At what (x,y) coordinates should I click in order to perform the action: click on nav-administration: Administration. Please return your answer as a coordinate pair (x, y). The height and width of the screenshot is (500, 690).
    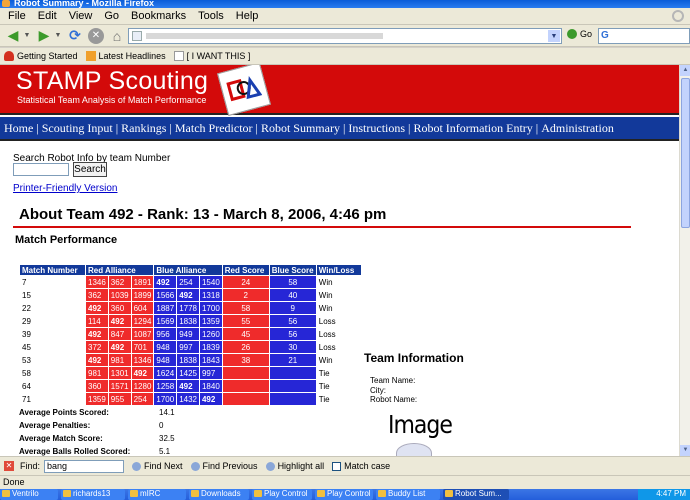
    Looking at the image, I should click on (577, 128).